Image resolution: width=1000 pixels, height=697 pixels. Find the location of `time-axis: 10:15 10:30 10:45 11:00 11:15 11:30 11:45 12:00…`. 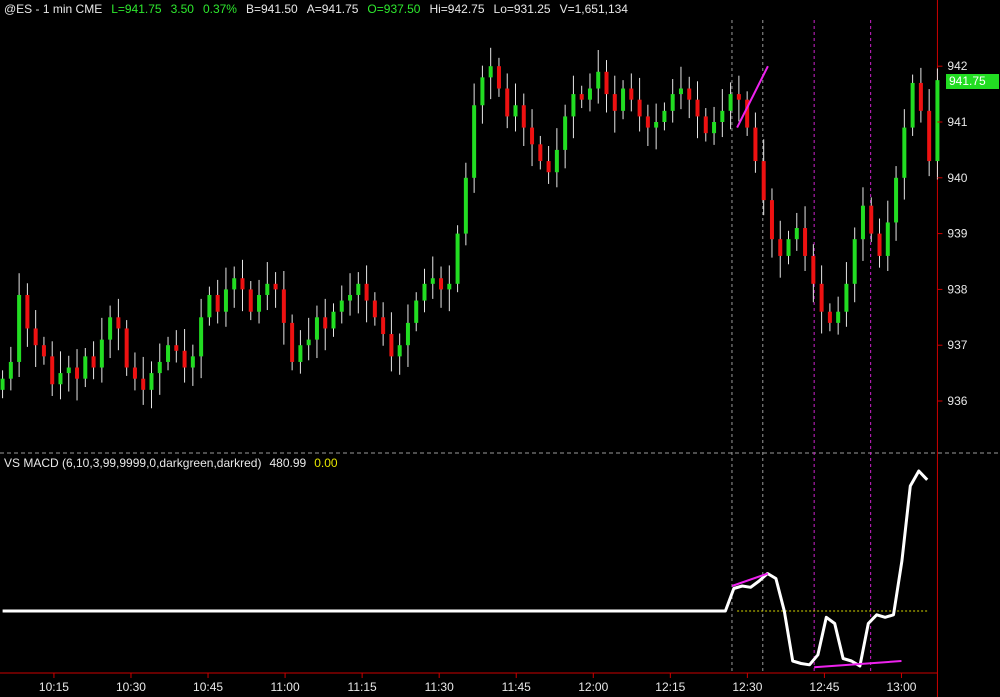

time-axis: 10:15 10:30 10:45 11:00 11:15 11:30 11:45 12:00… is located at coordinates (478, 683).